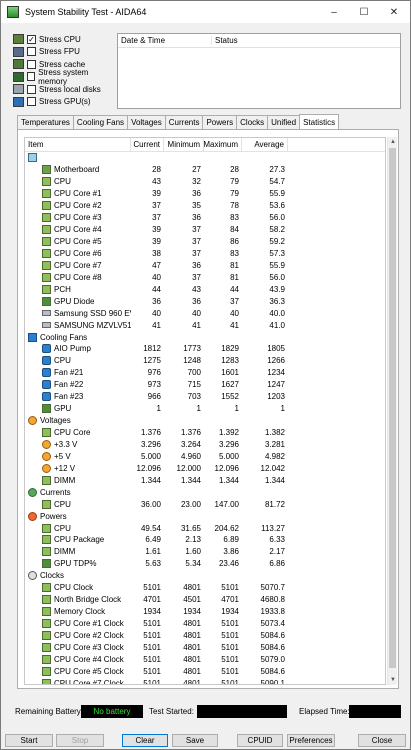  What do you see at coordinates (45, 122) in the screenshot?
I see `tab-temperatures: Temperatures` at bounding box center [45, 122].